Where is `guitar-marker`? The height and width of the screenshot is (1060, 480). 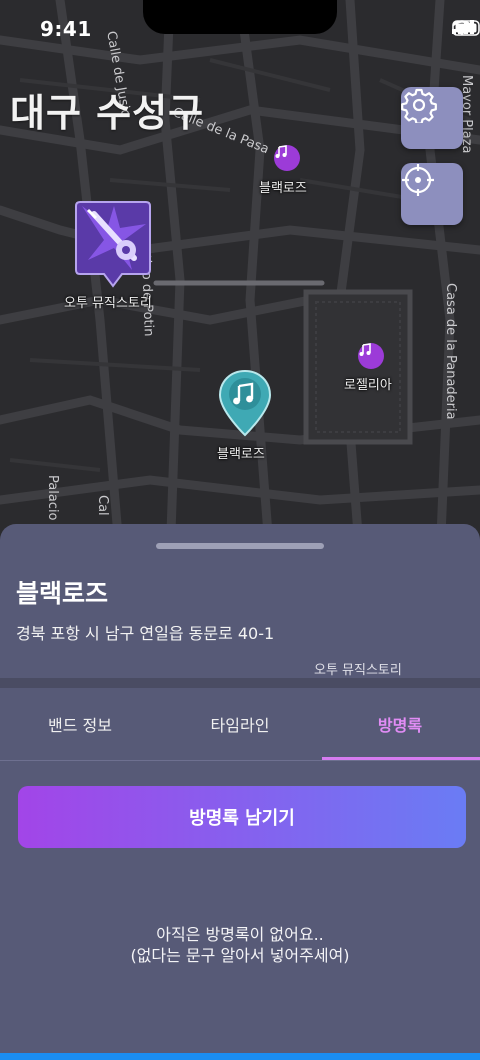
guitar-marker is located at coordinates (113, 244).